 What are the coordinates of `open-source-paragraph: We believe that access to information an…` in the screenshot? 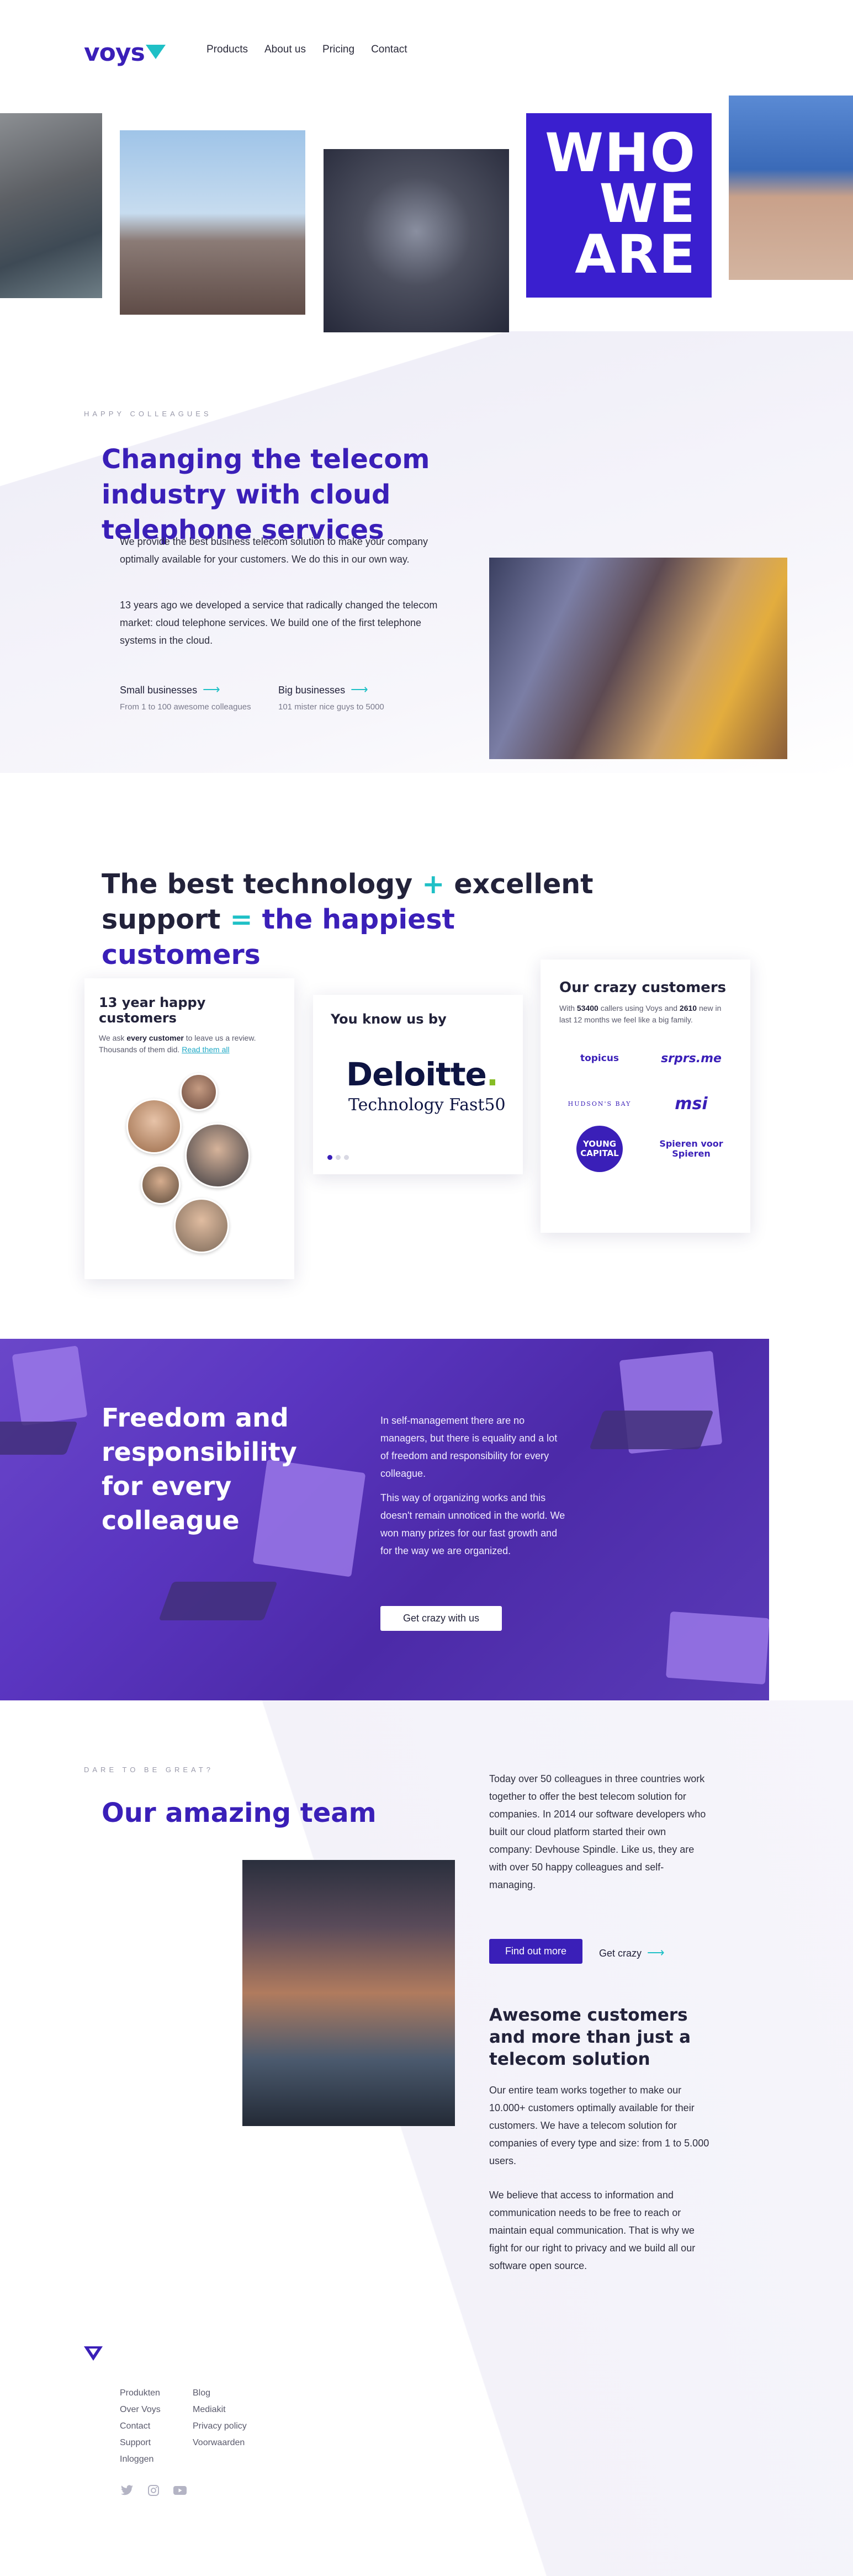 It's located at (592, 2230).